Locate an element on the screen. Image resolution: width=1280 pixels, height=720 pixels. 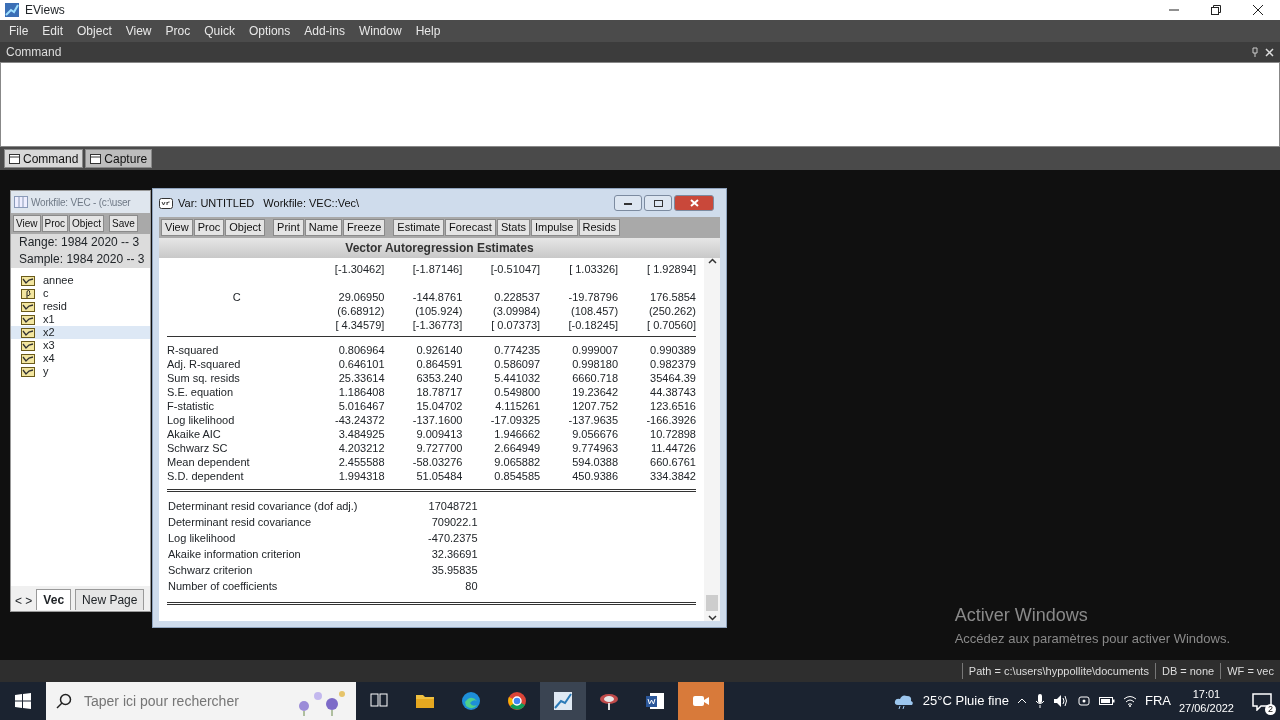
object-item: c is located at coordinates (80, 293).